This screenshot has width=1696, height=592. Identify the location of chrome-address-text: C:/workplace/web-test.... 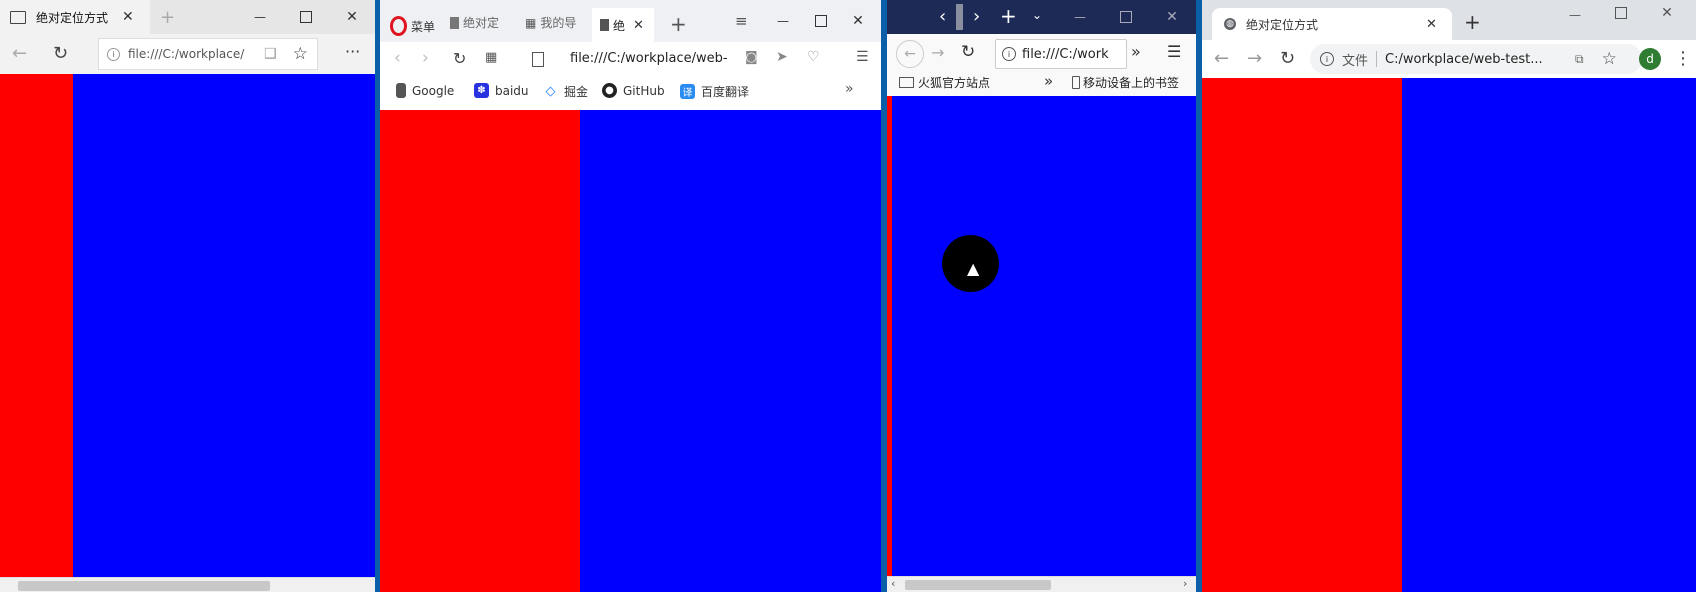
(1464, 59).